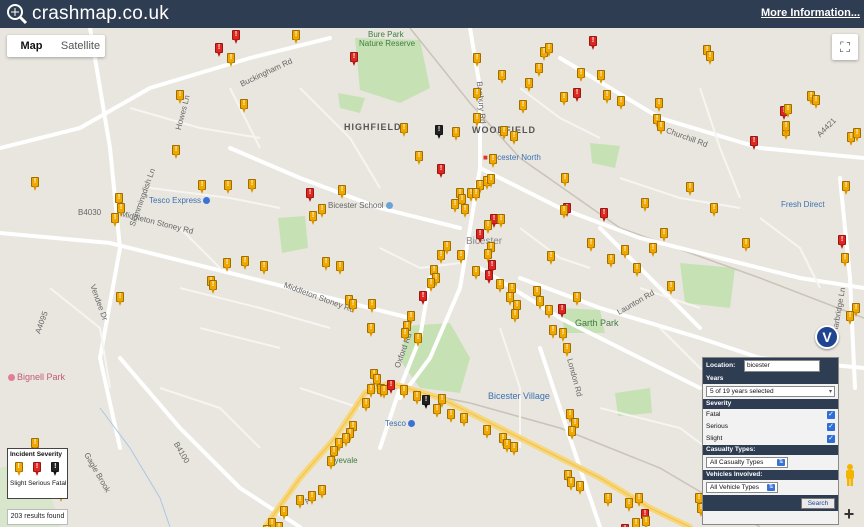 This screenshot has height=527, width=864. What do you see at coordinates (827, 337) in the screenshot?
I see `v-badge-icon: V` at bounding box center [827, 337].